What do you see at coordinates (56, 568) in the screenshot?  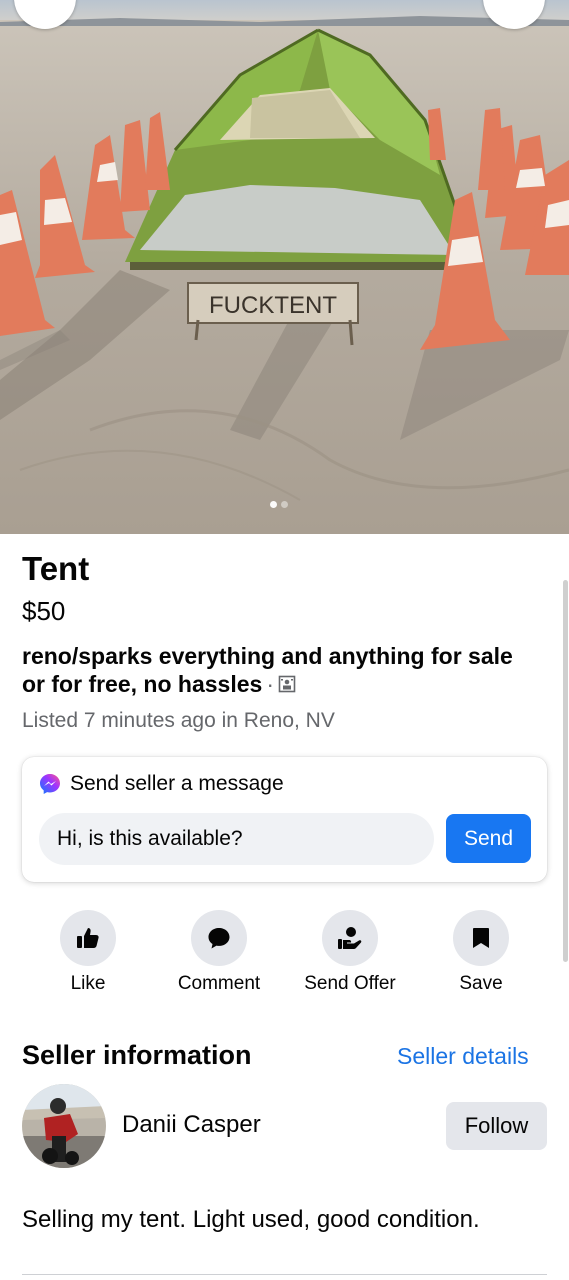 I see `listing-title: Tent` at bounding box center [56, 568].